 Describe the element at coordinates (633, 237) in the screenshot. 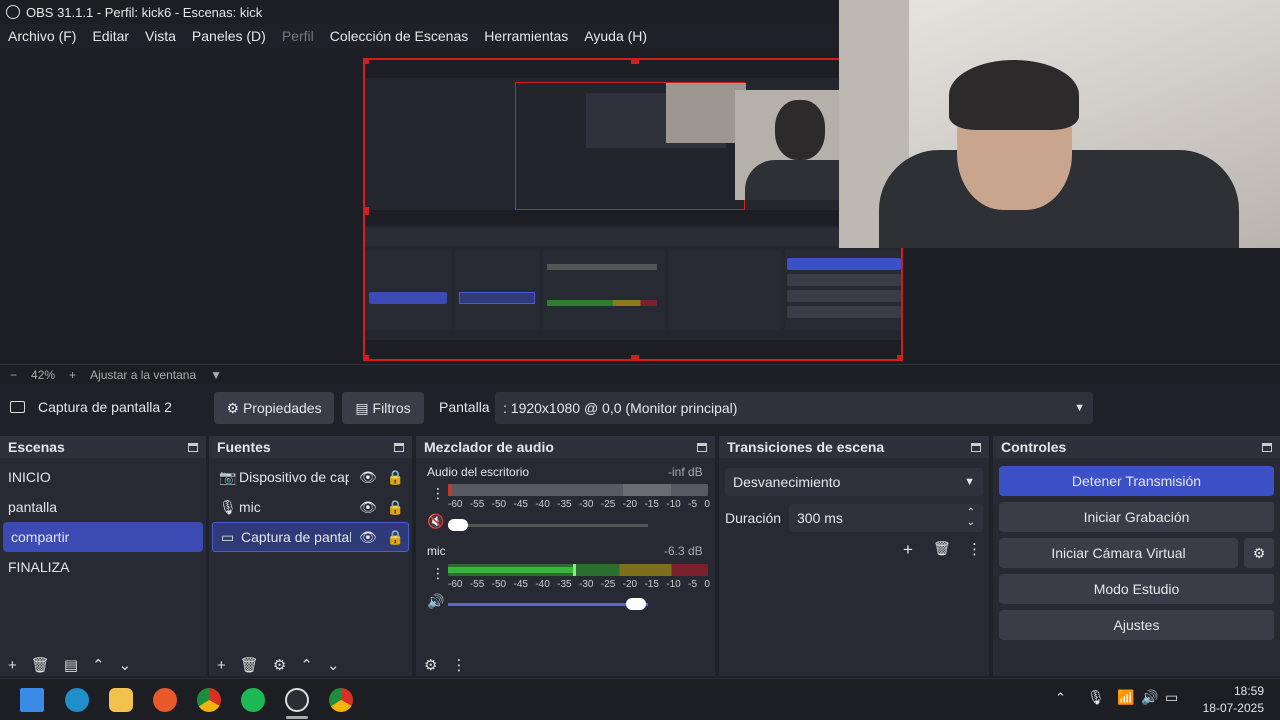

I see `nested-sourcebar` at that location.